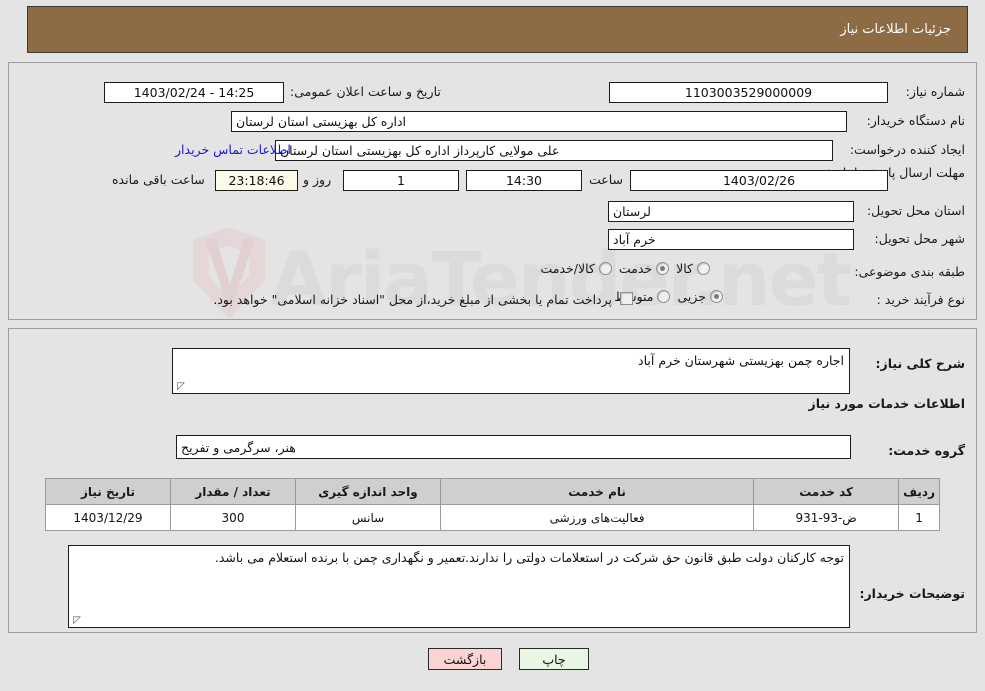  I want to click on category-option-label: خدمت, so click(635, 268).